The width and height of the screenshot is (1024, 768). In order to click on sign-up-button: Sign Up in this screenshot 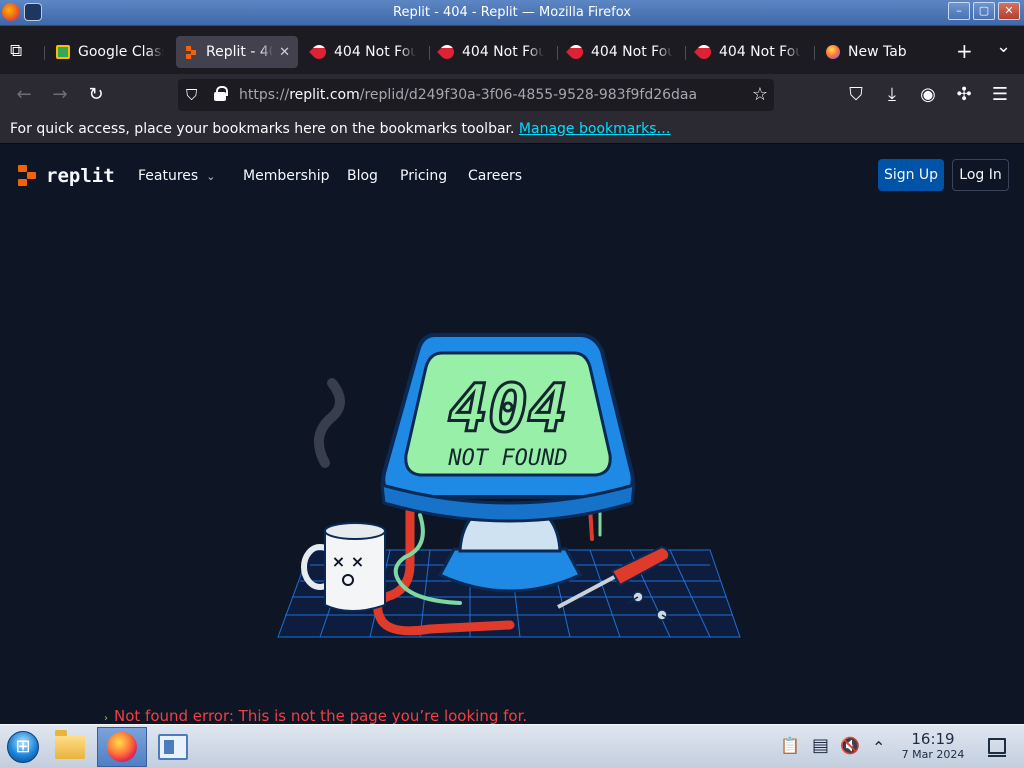, I will do `click(911, 175)`.